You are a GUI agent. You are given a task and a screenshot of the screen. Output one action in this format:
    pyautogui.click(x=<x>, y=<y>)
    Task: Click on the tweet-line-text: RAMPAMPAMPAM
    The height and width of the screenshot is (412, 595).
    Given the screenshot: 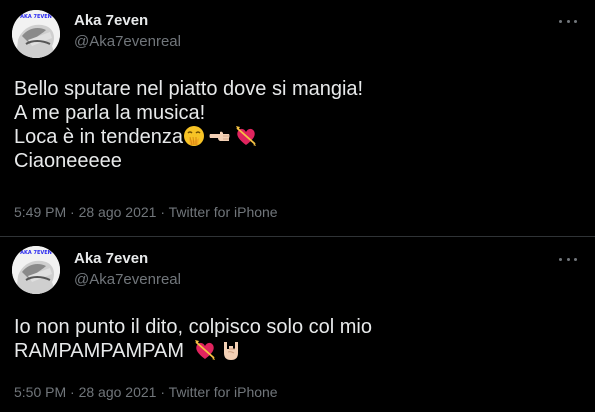 What is the action you would take?
    pyautogui.click(x=99, y=351)
    